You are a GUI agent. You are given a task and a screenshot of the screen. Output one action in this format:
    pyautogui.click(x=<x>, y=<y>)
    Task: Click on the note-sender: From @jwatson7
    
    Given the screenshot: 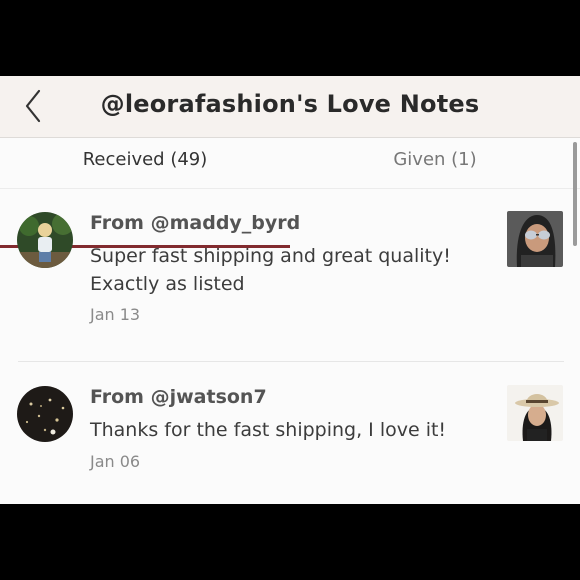 What is the action you would take?
    pyautogui.click(x=178, y=397)
    